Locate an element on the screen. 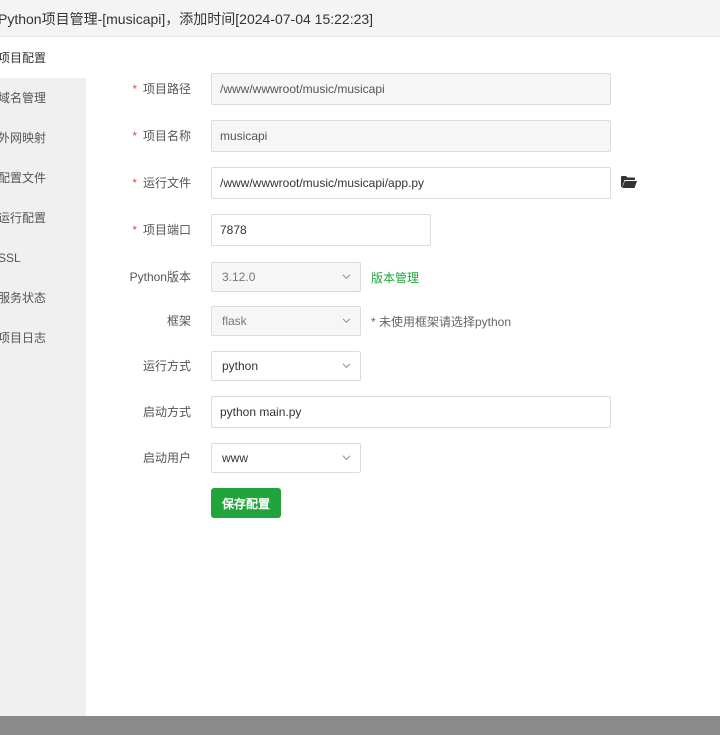 The height and width of the screenshot is (735, 720). sidebar-item-config-file: 配置文件 is located at coordinates (43, 178).